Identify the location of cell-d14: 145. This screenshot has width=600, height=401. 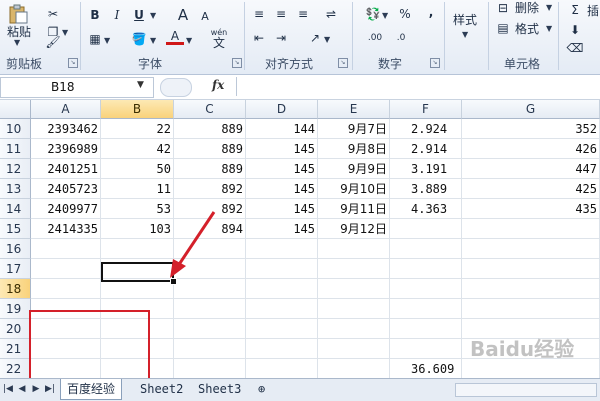
(282, 209).